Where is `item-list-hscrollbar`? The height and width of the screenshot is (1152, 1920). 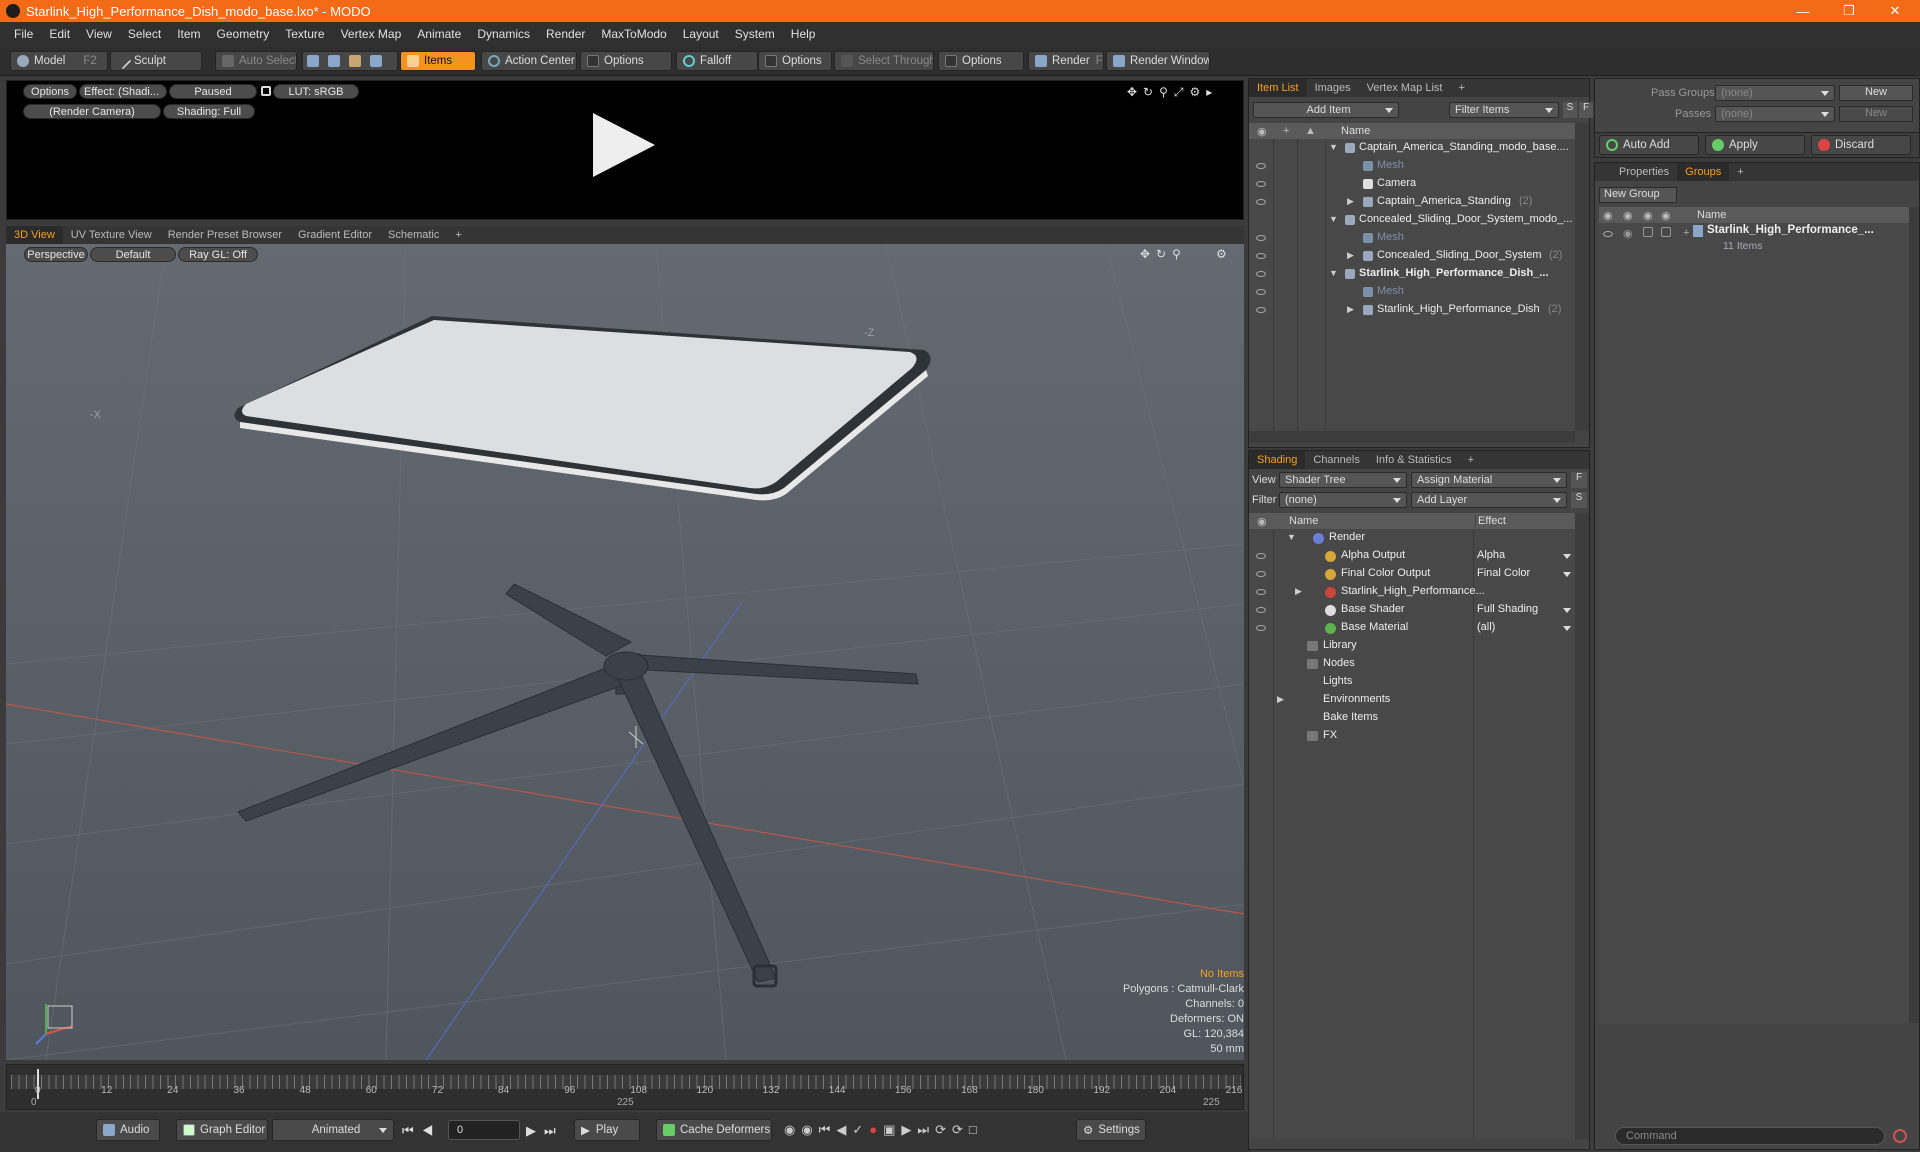 item-list-hscrollbar is located at coordinates (1412, 437).